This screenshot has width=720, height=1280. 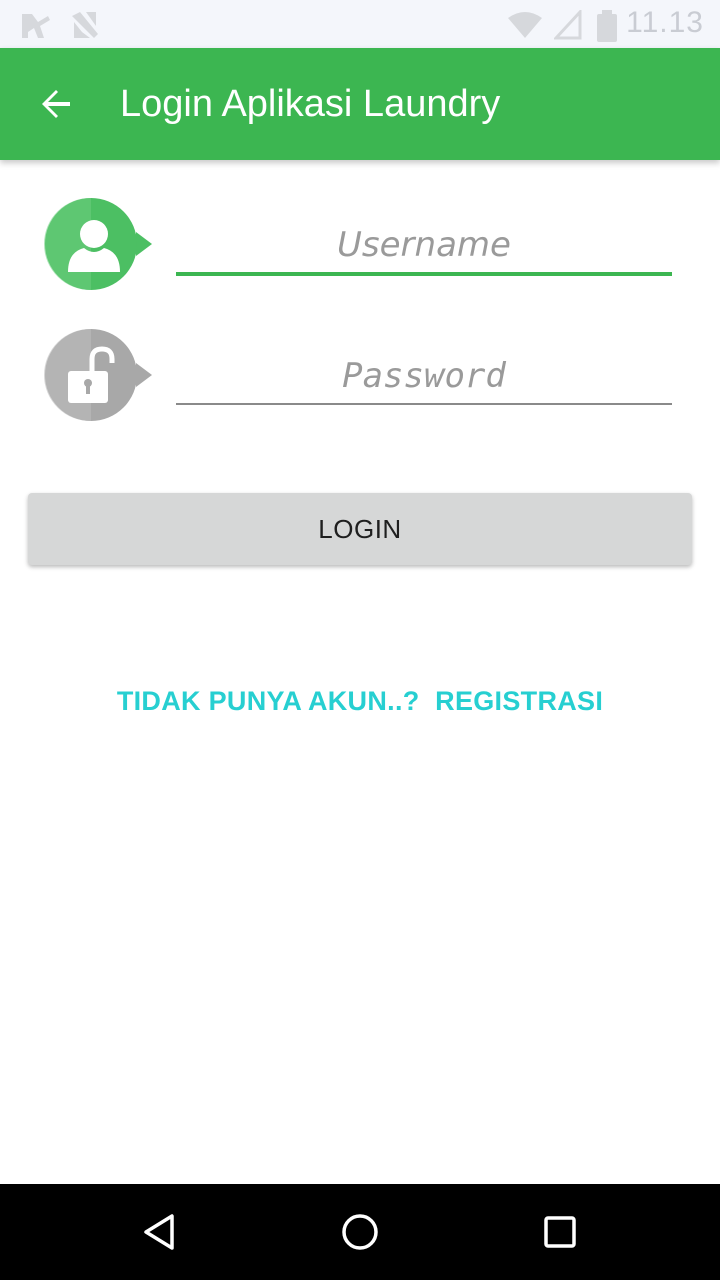 I want to click on home-circle-icon, so click(x=360, y=1232).